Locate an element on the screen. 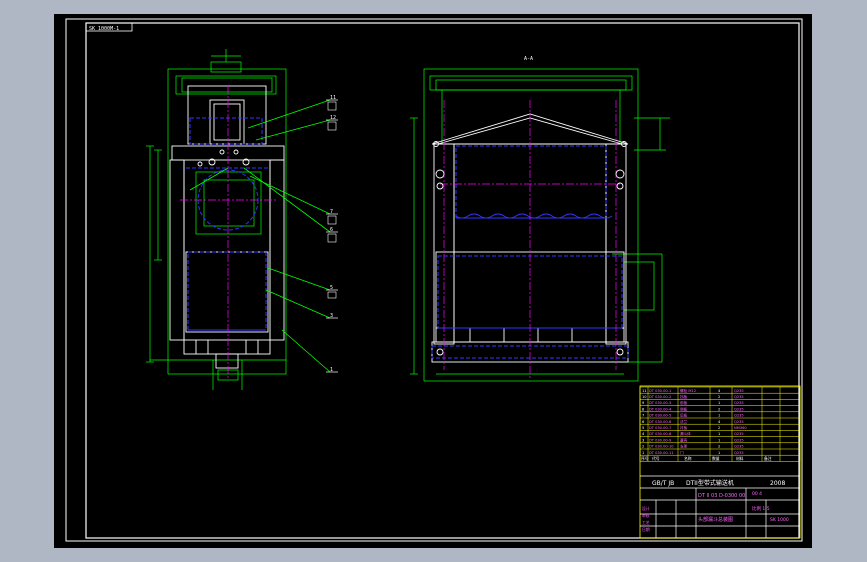 This screenshot has width=867, height=562. note-label: 审核 is located at coordinates (646, 515).